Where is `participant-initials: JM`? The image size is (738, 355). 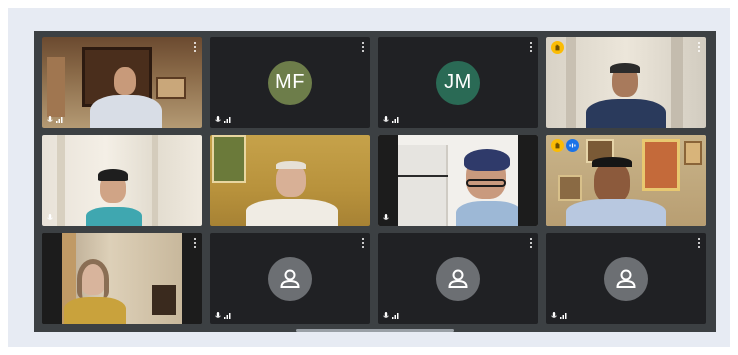 participant-initials: JM is located at coordinates (458, 82).